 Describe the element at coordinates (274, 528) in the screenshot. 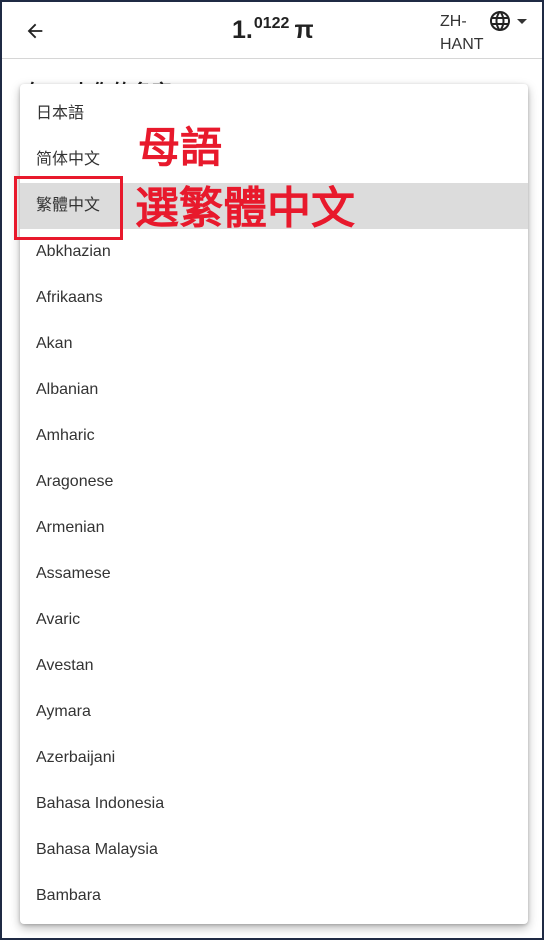

I see `menu-item-language: Armenian` at that location.